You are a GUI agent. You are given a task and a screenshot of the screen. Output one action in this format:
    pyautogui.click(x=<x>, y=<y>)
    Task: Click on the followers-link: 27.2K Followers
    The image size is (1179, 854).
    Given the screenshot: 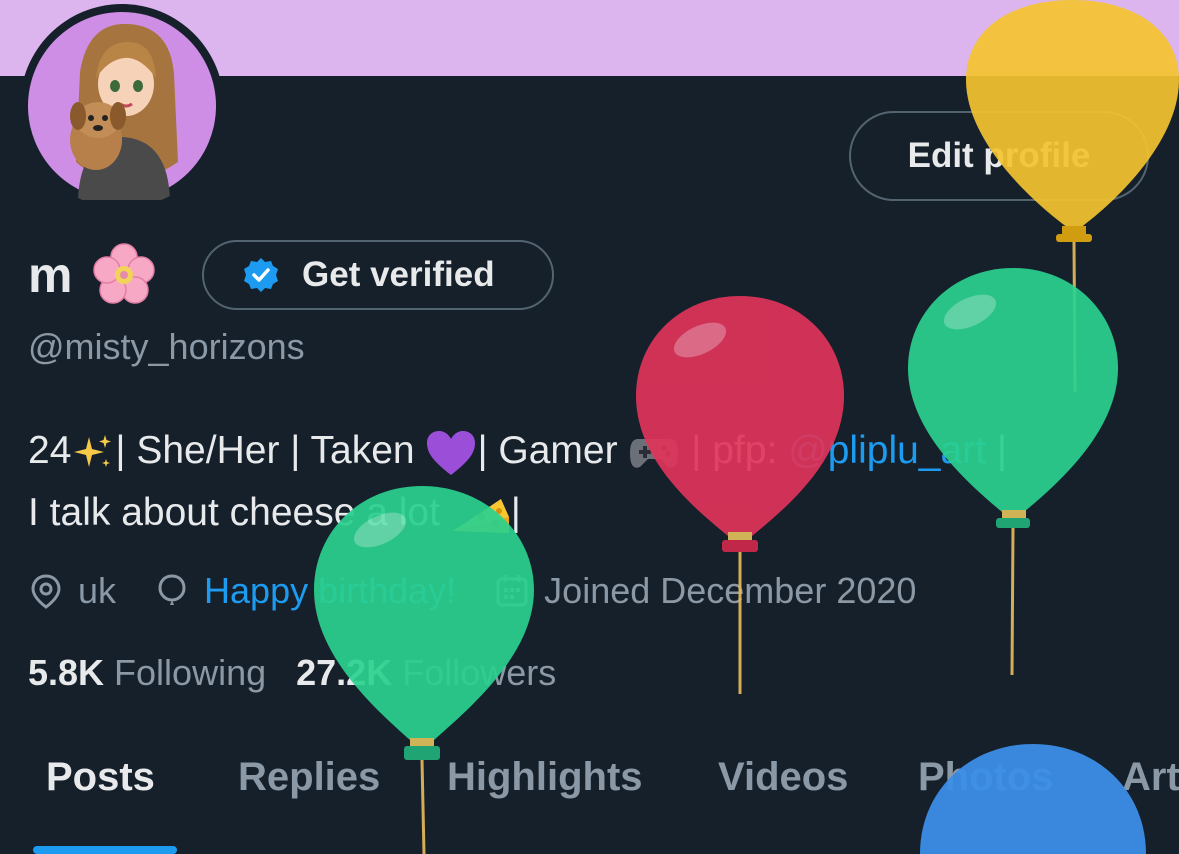 What is the action you would take?
    pyautogui.click(x=426, y=673)
    